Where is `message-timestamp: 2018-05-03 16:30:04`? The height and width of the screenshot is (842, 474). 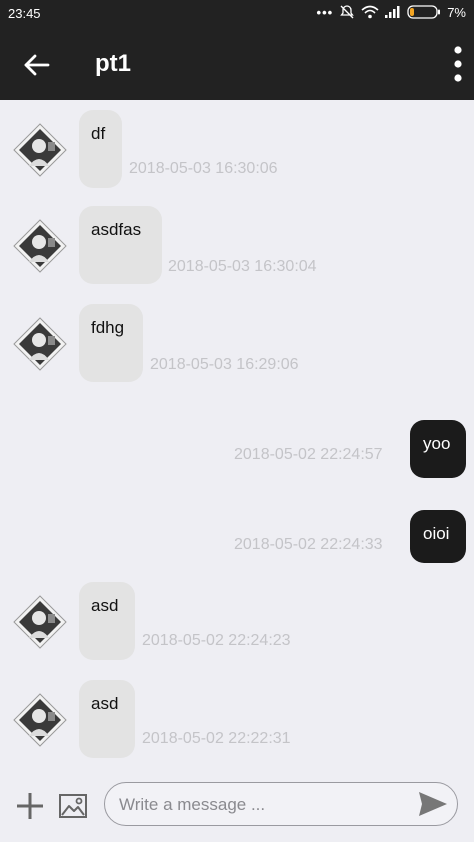
message-timestamp: 2018-05-03 16:30:04 is located at coordinates (242, 266).